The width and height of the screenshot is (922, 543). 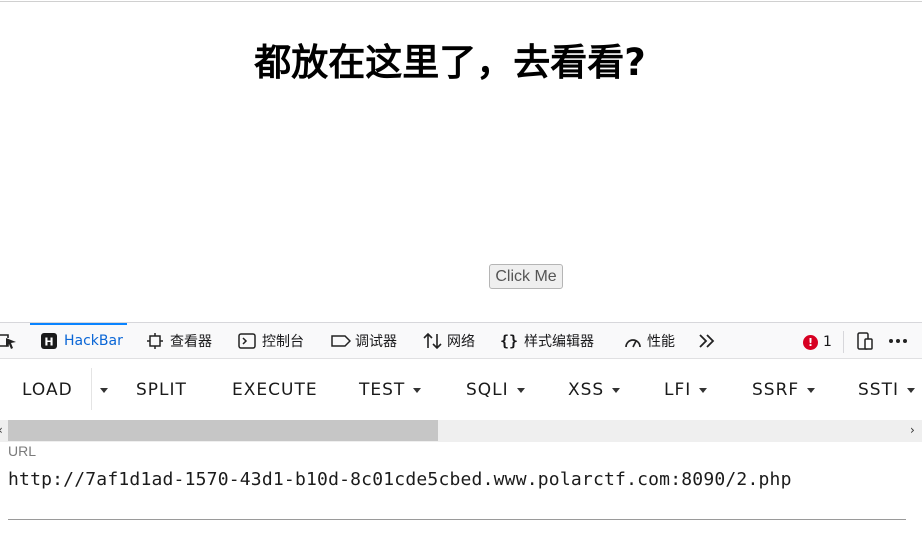 What do you see at coordinates (376, 342) in the screenshot?
I see `tab-label: 调试器` at bounding box center [376, 342].